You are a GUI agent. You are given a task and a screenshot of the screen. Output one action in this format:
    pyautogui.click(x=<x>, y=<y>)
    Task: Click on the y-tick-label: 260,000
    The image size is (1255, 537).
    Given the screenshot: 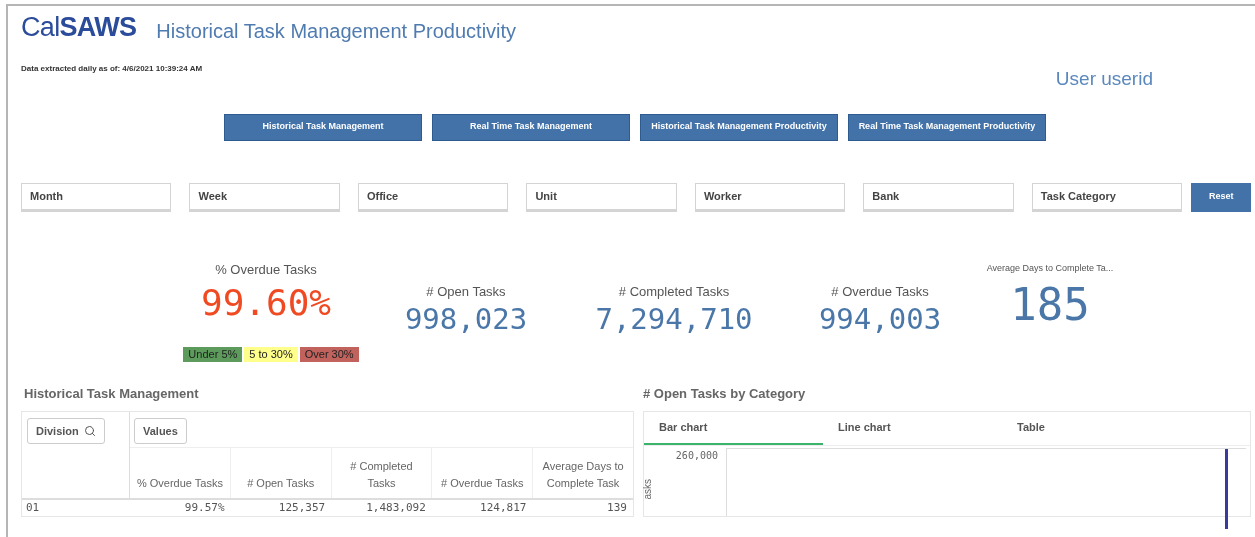 What is the action you would take?
    pyautogui.click(x=696, y=456)
    